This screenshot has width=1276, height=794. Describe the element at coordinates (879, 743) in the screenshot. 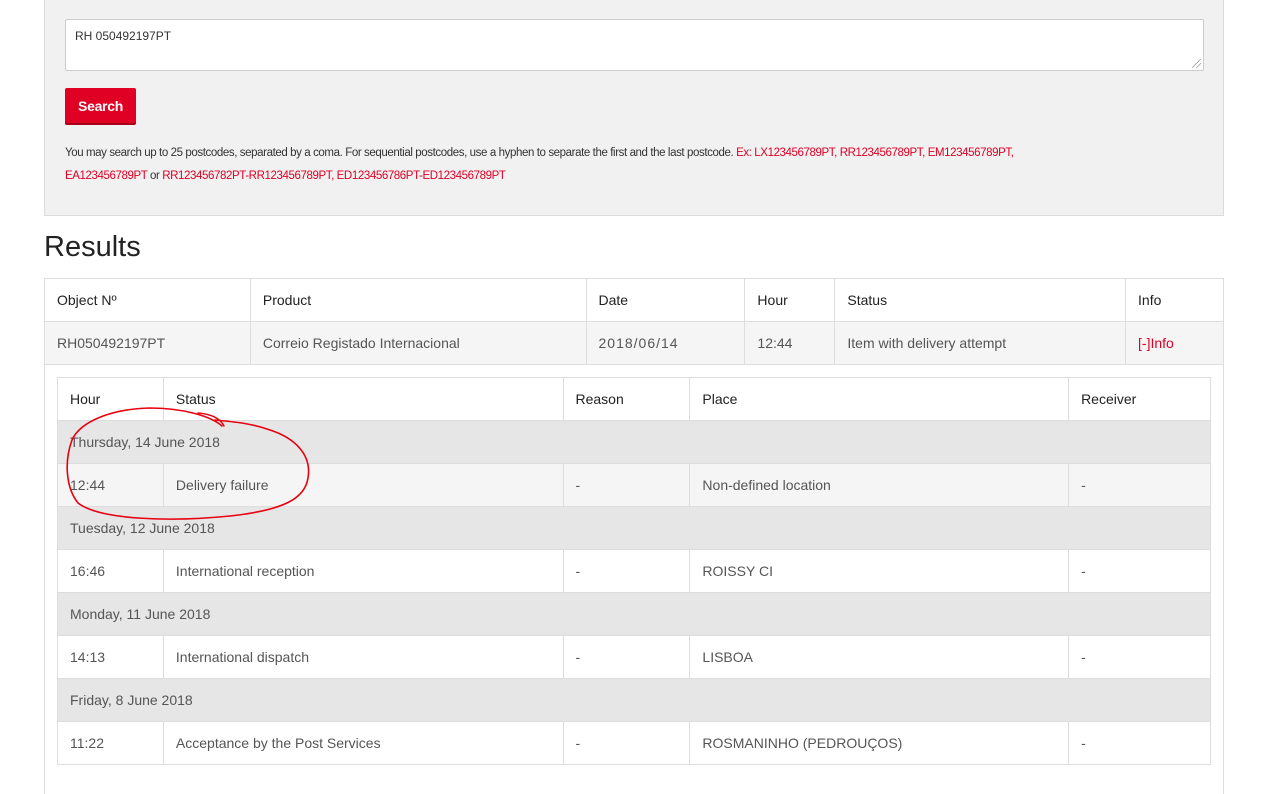

I see `event-place: ROSMANINHO (PEDROUÇOS)` at that location.